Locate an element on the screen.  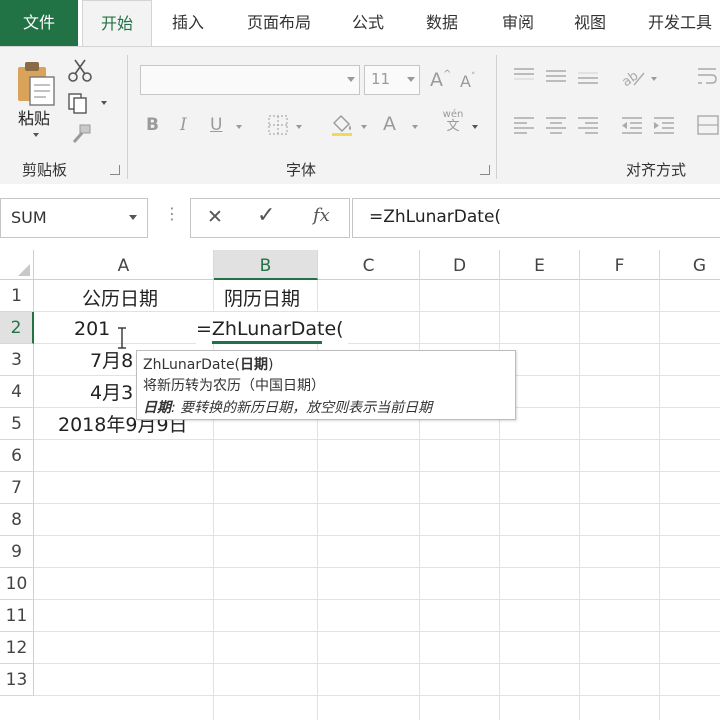
borders-icon is located at coordinates (279, 125).